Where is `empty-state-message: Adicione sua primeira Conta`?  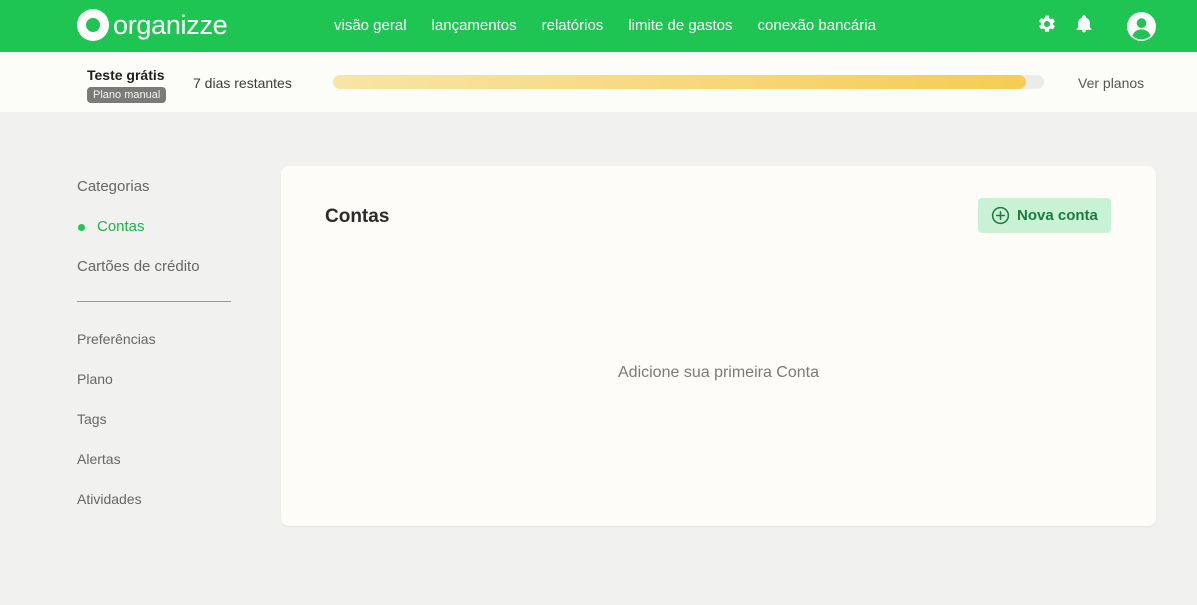 empty-state-message: Adicione sua primeira Conta is located at coordinates (718, 372).